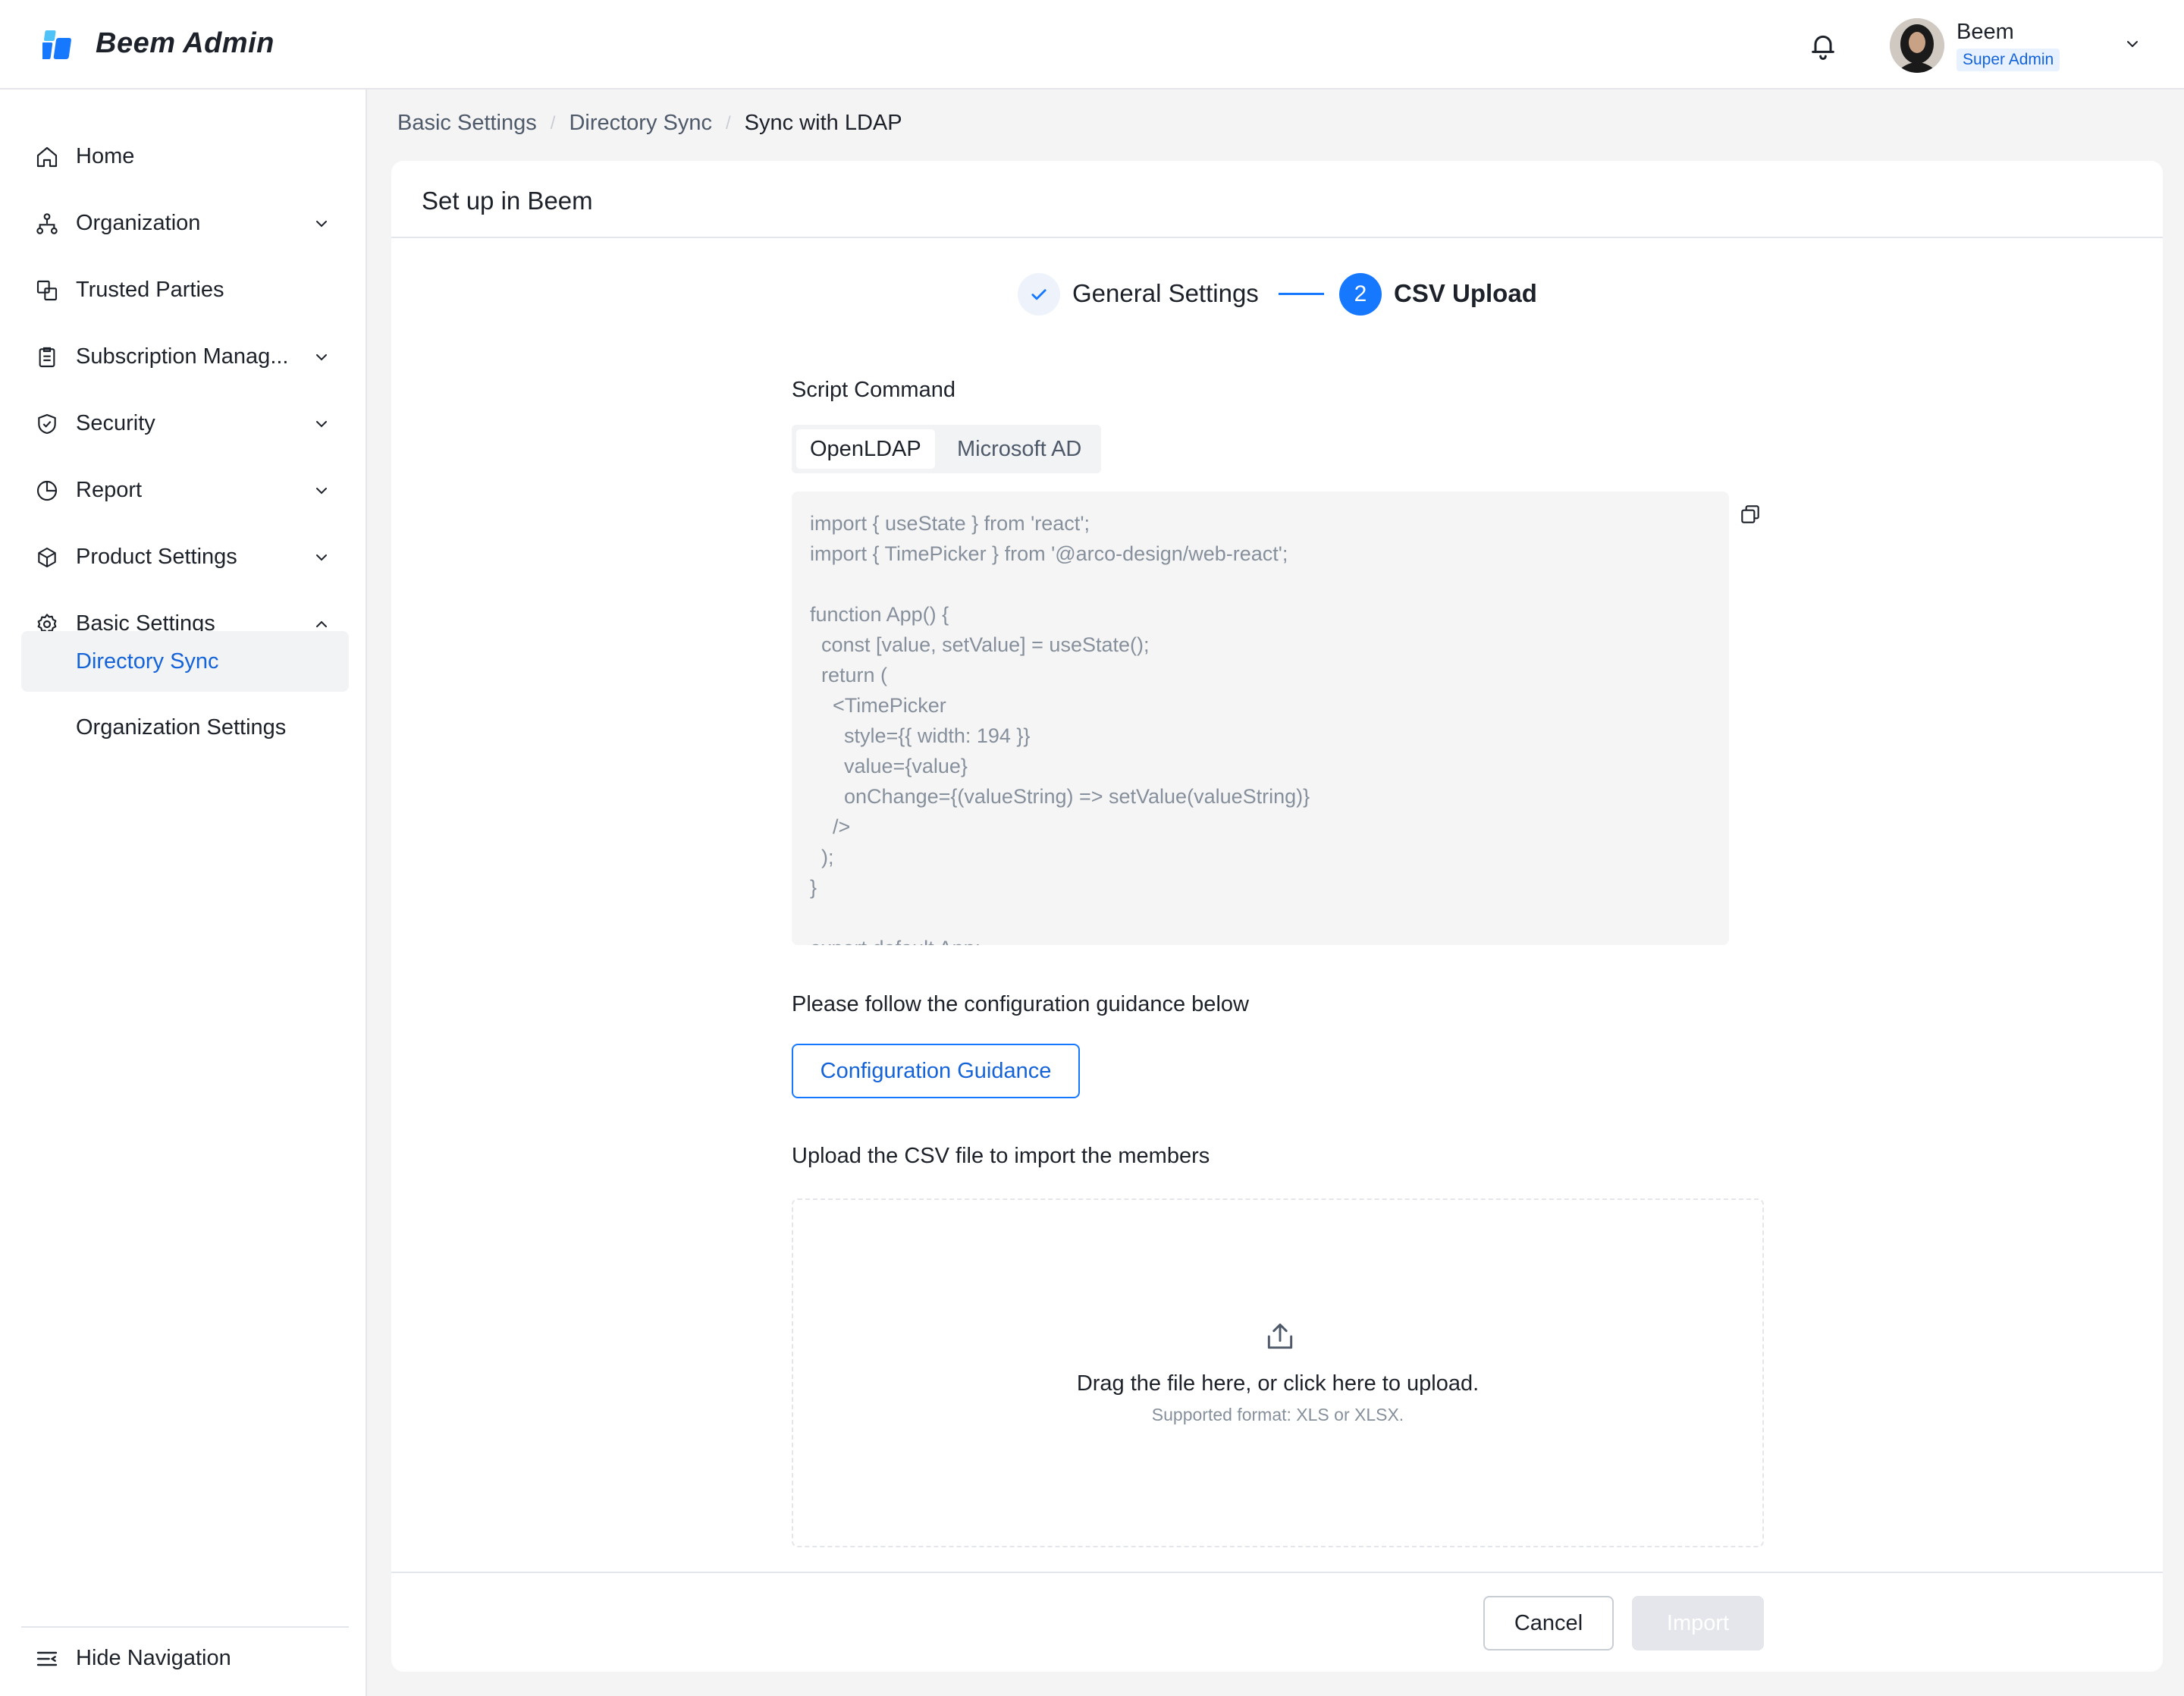 This screenshot has width=2184, height=1696. What do you see at coordinates (1465, 293) in the screenshot?
I see `step-2-label: CSV Upload` at bounding box center [1465, 293].